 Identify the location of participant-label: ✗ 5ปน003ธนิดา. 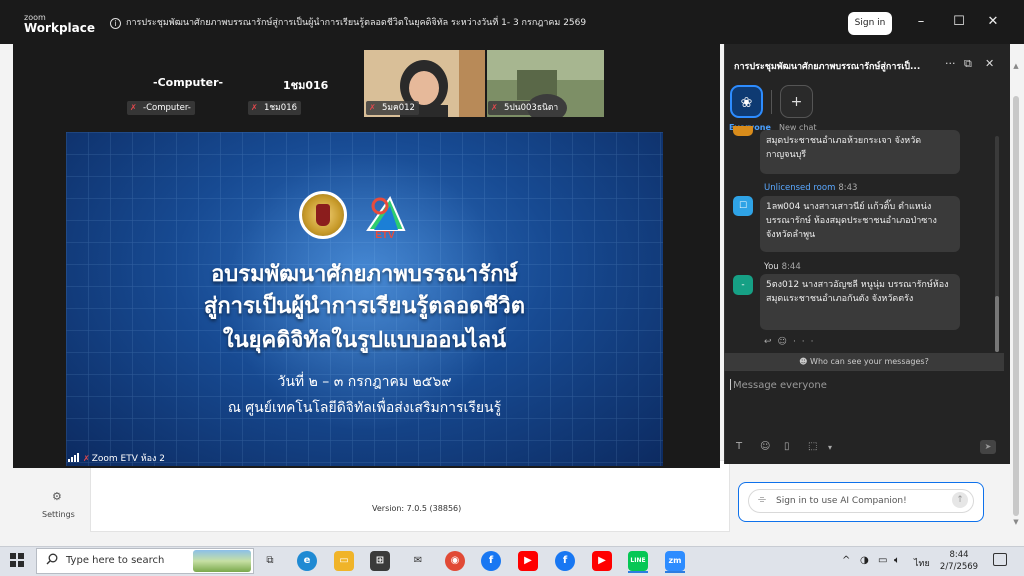
(525, 108).